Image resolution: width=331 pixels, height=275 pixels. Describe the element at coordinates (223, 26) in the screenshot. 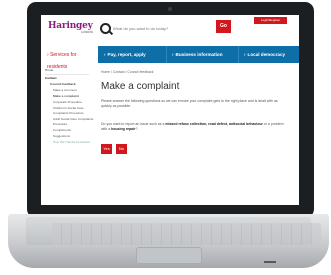

I see `search-go-button: Go` at that location.